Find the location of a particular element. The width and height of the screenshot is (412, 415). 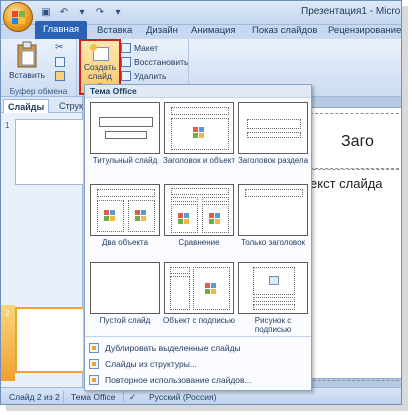

paste-icon is located at coordinates (27, 54).